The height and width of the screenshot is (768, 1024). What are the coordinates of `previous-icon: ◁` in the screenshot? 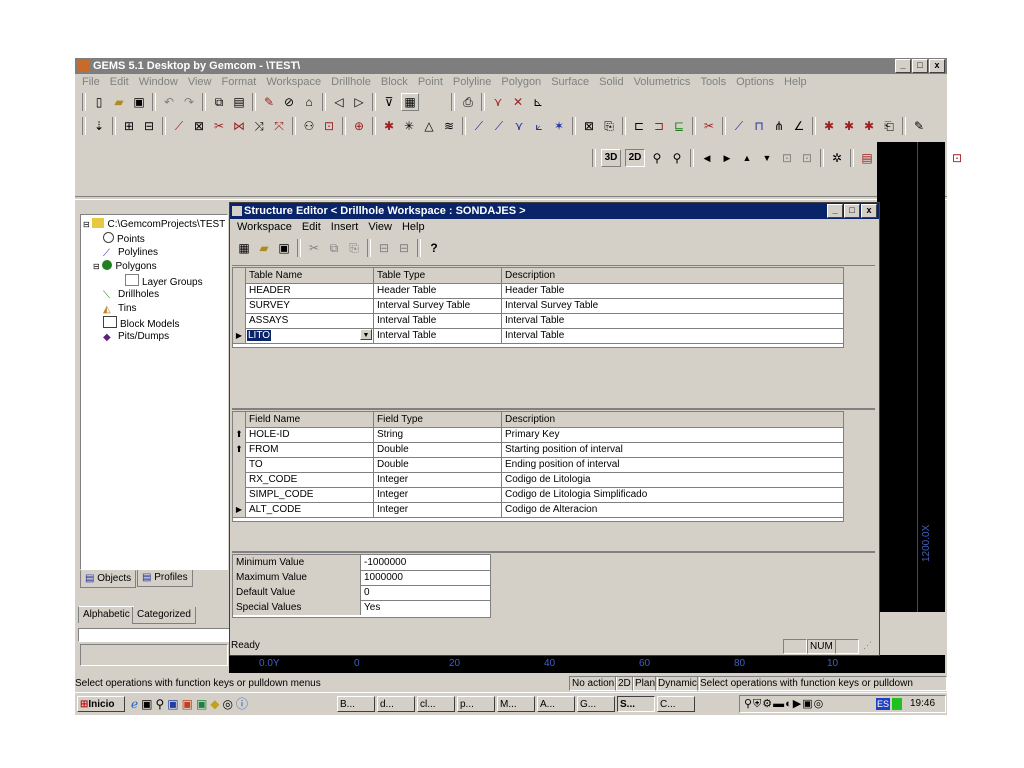 It's located at (339, 102).